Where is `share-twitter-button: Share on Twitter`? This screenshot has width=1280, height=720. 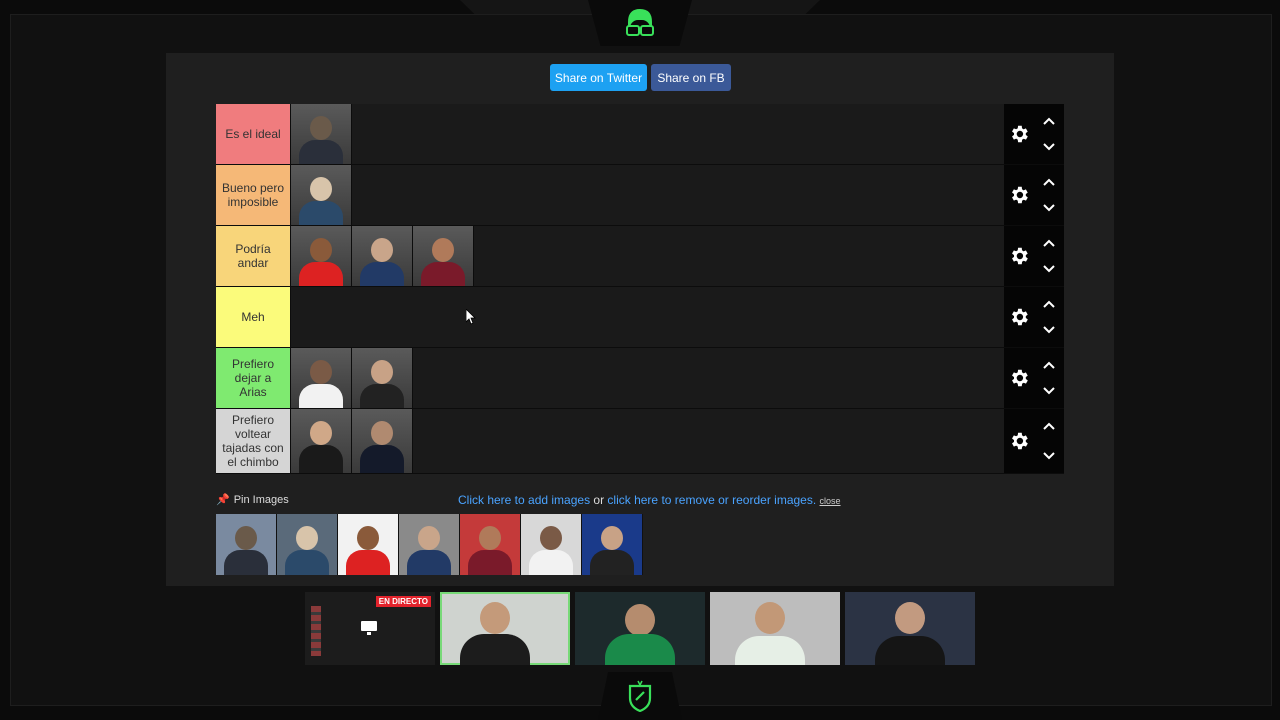 share-twitter-button: Share on Twitter is located at coordinates (598, 77).